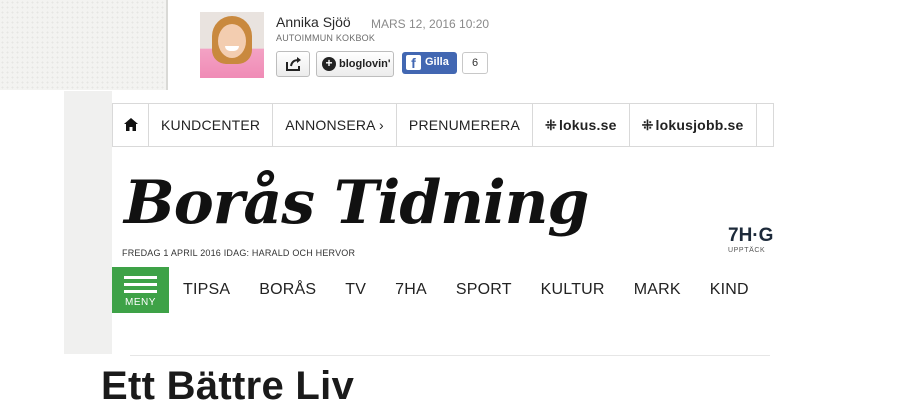  I want to click on menu-label: MENY, so click(140, 302).